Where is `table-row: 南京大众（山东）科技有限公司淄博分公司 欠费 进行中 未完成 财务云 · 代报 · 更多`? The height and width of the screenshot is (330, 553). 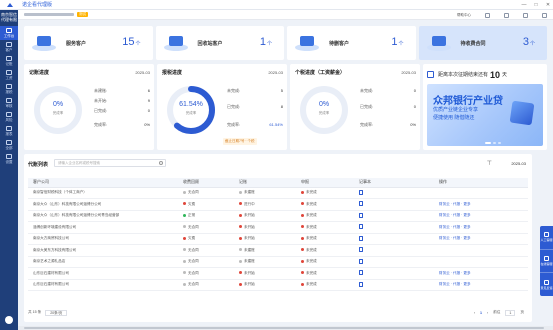
table-row: 南京大众（山东）科技有限公司淄博分公司 欠费 进行中 未完成 财务云 · 代报 · 更多 is located at coordinates (278, 204).